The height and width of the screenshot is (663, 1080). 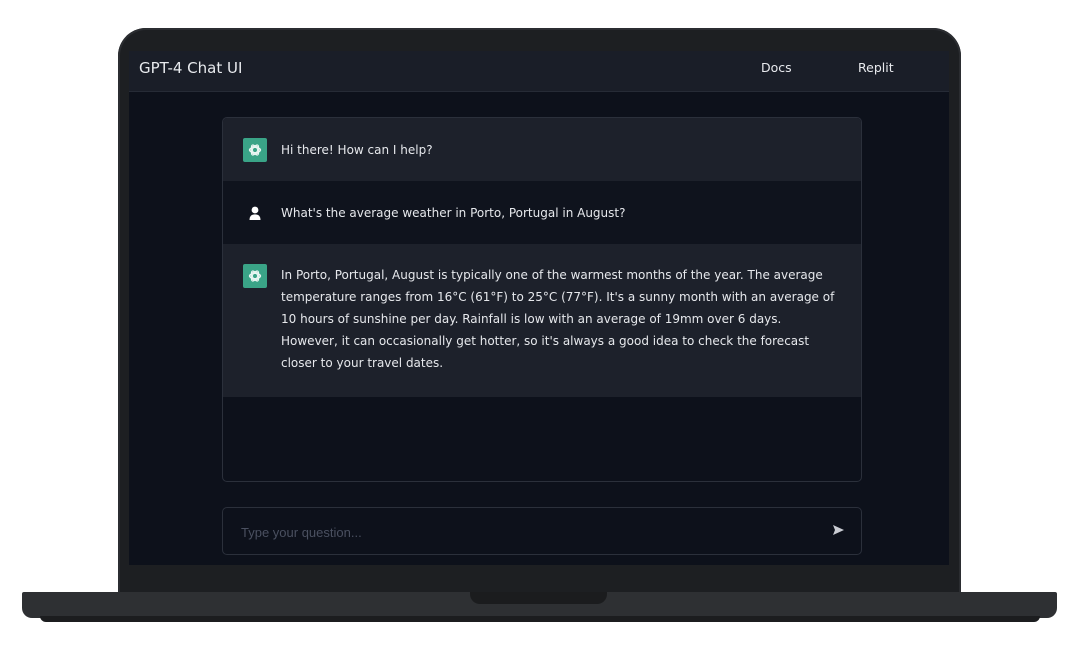 I want to click on app-title: GPT-4 Chat UI, so click(x=190, y=68).